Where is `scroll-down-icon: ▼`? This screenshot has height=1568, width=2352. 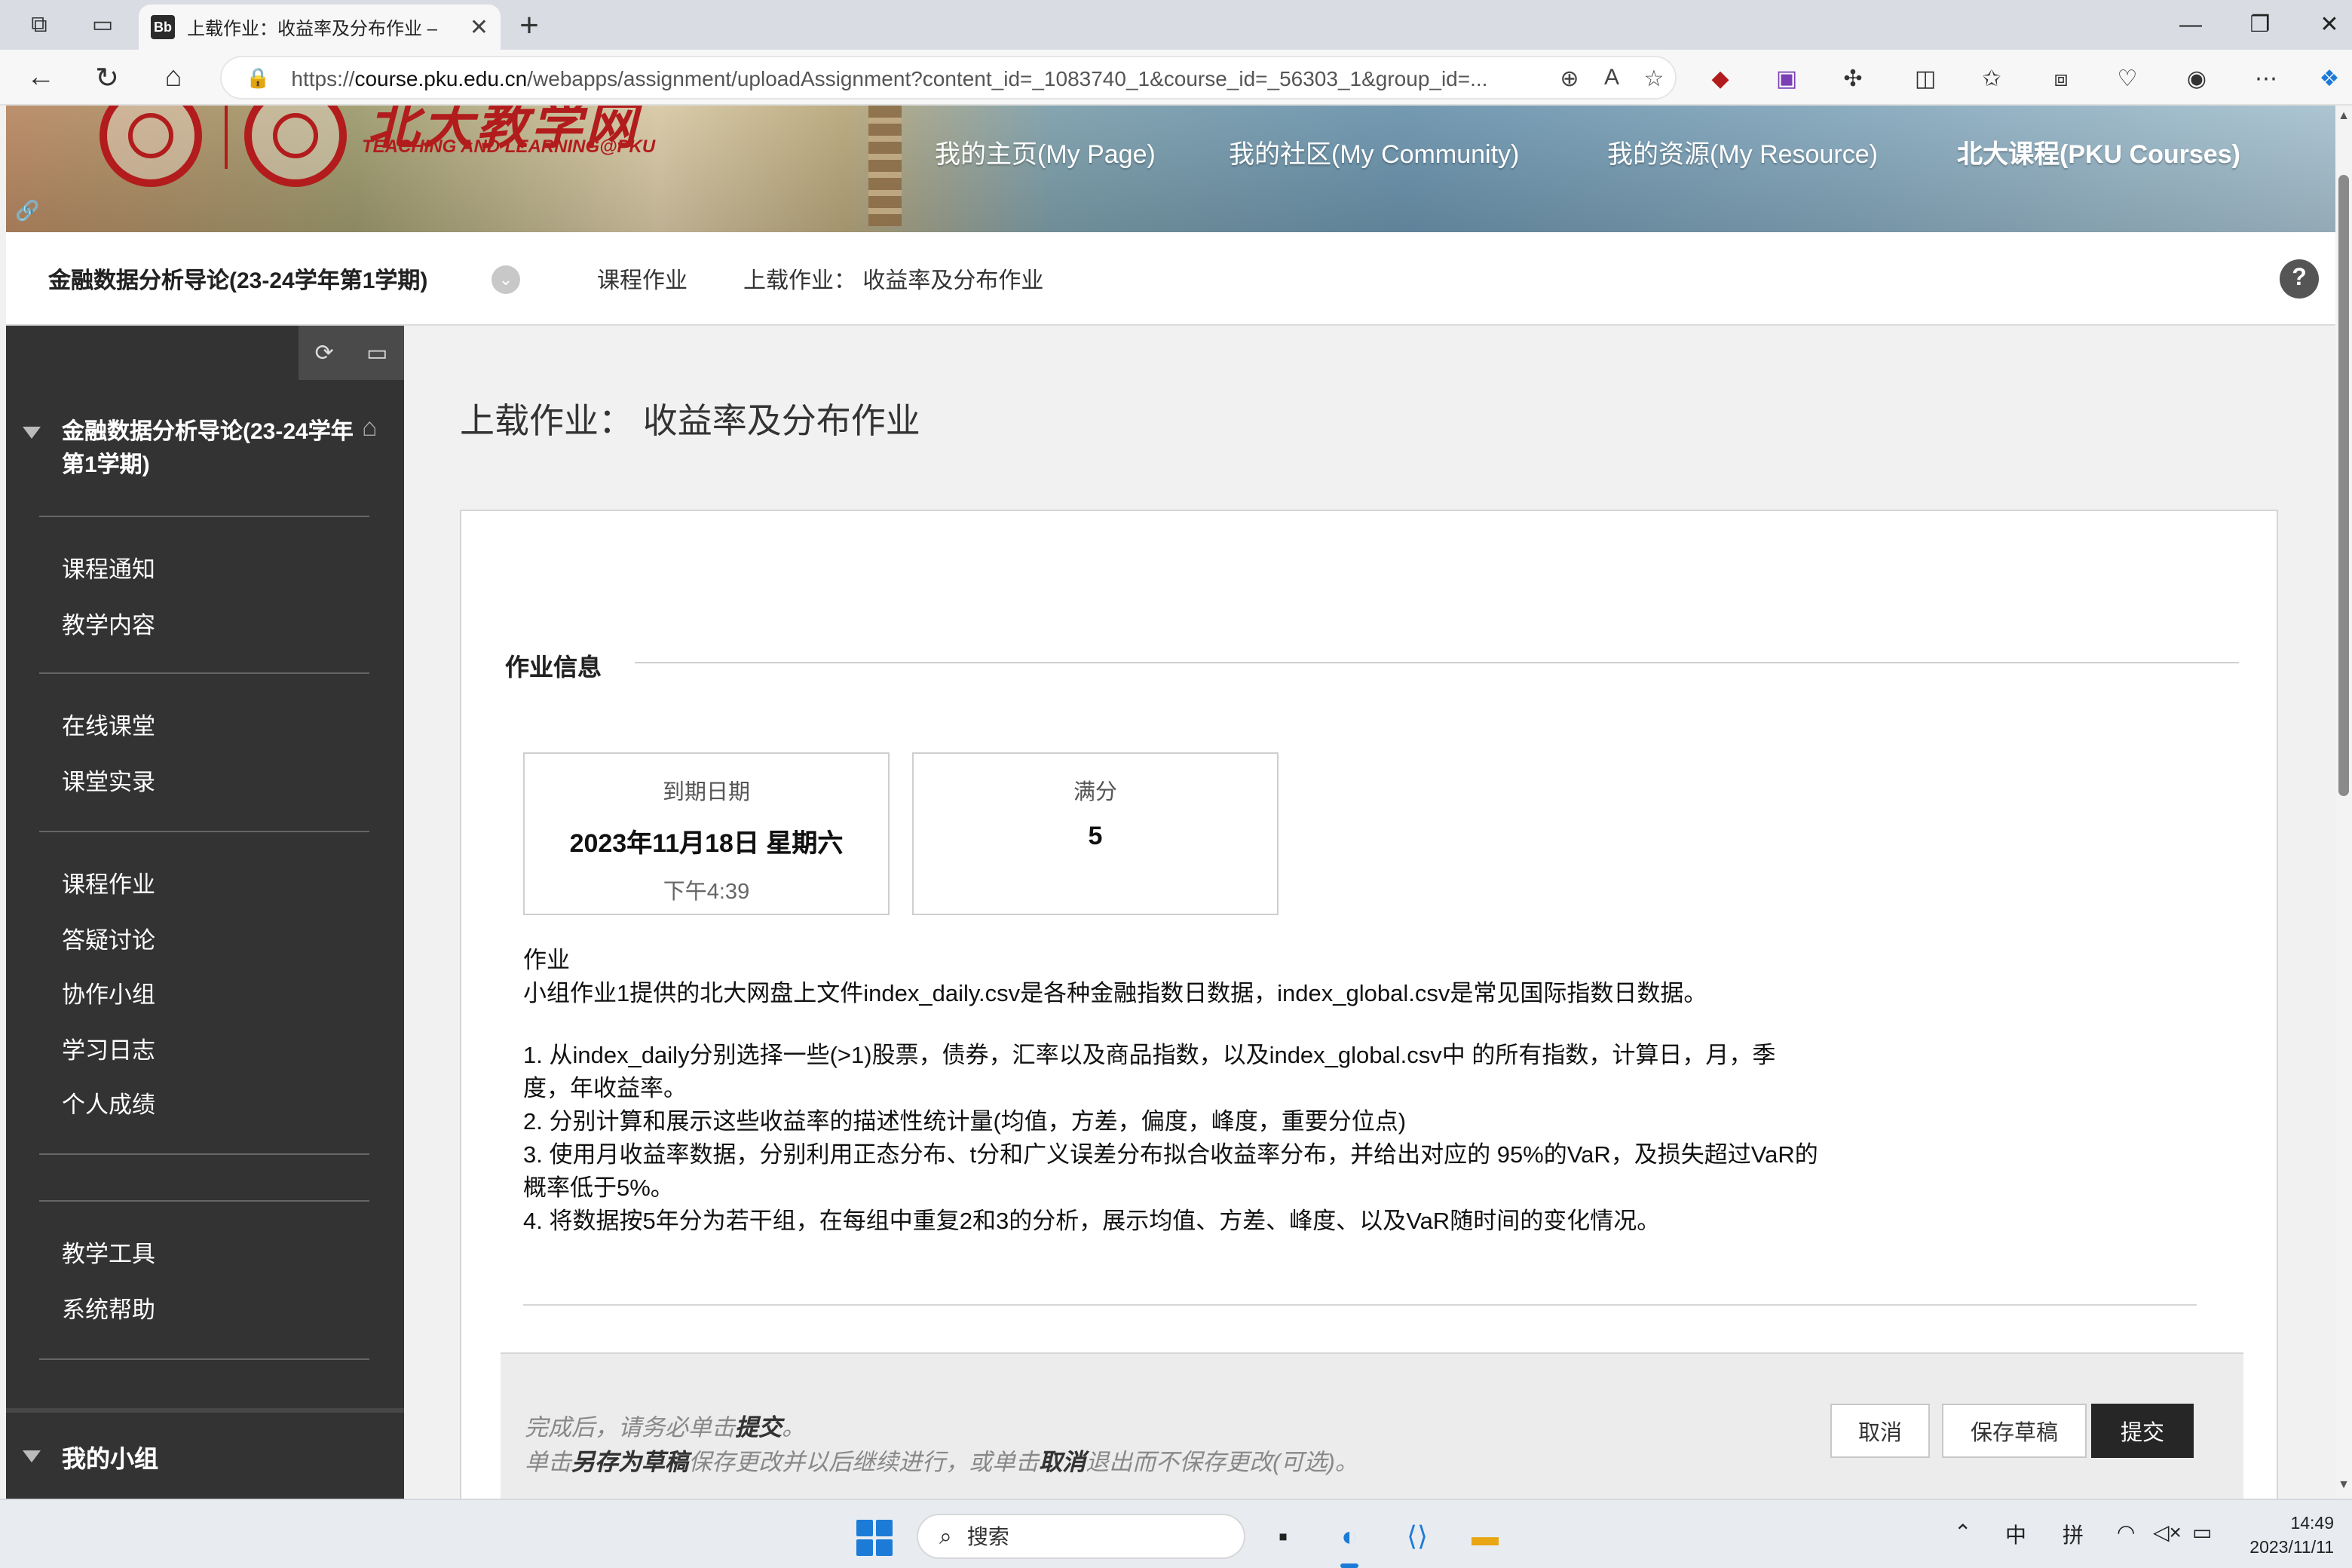
scroll-down-icon: ▼ is located at coordinates (2343, 1484).